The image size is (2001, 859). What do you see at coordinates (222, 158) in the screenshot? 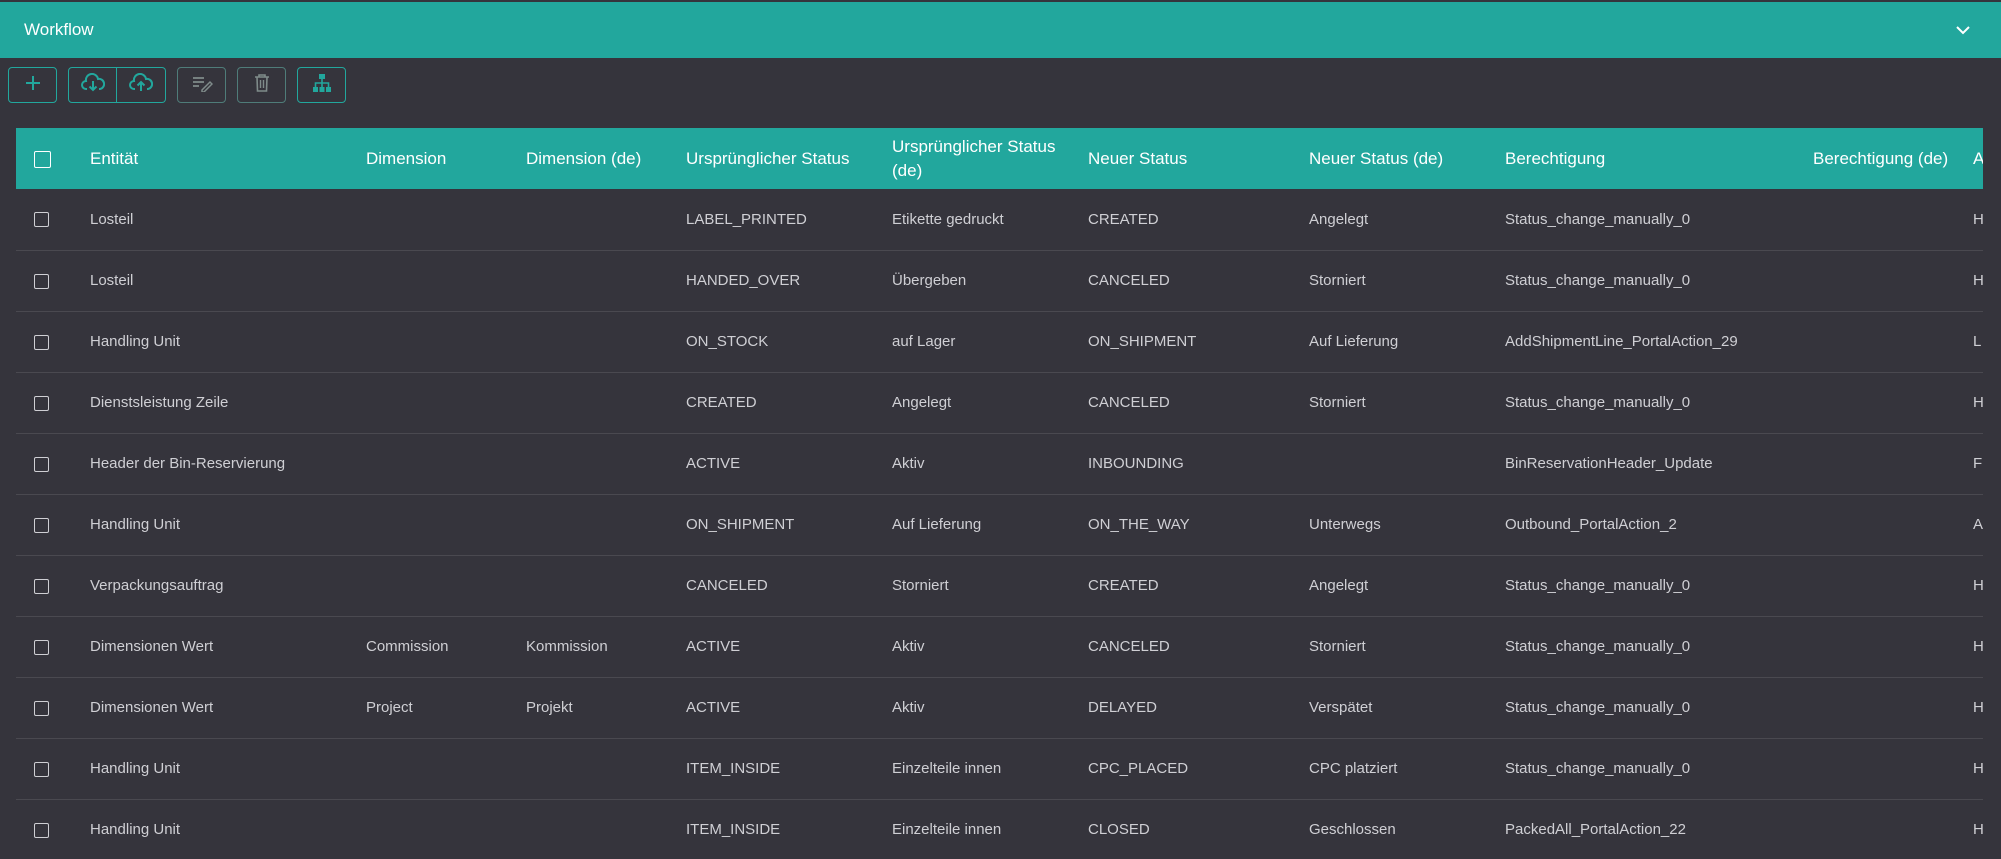
I see `column-header: Entität` at bounding box center [222, 158].